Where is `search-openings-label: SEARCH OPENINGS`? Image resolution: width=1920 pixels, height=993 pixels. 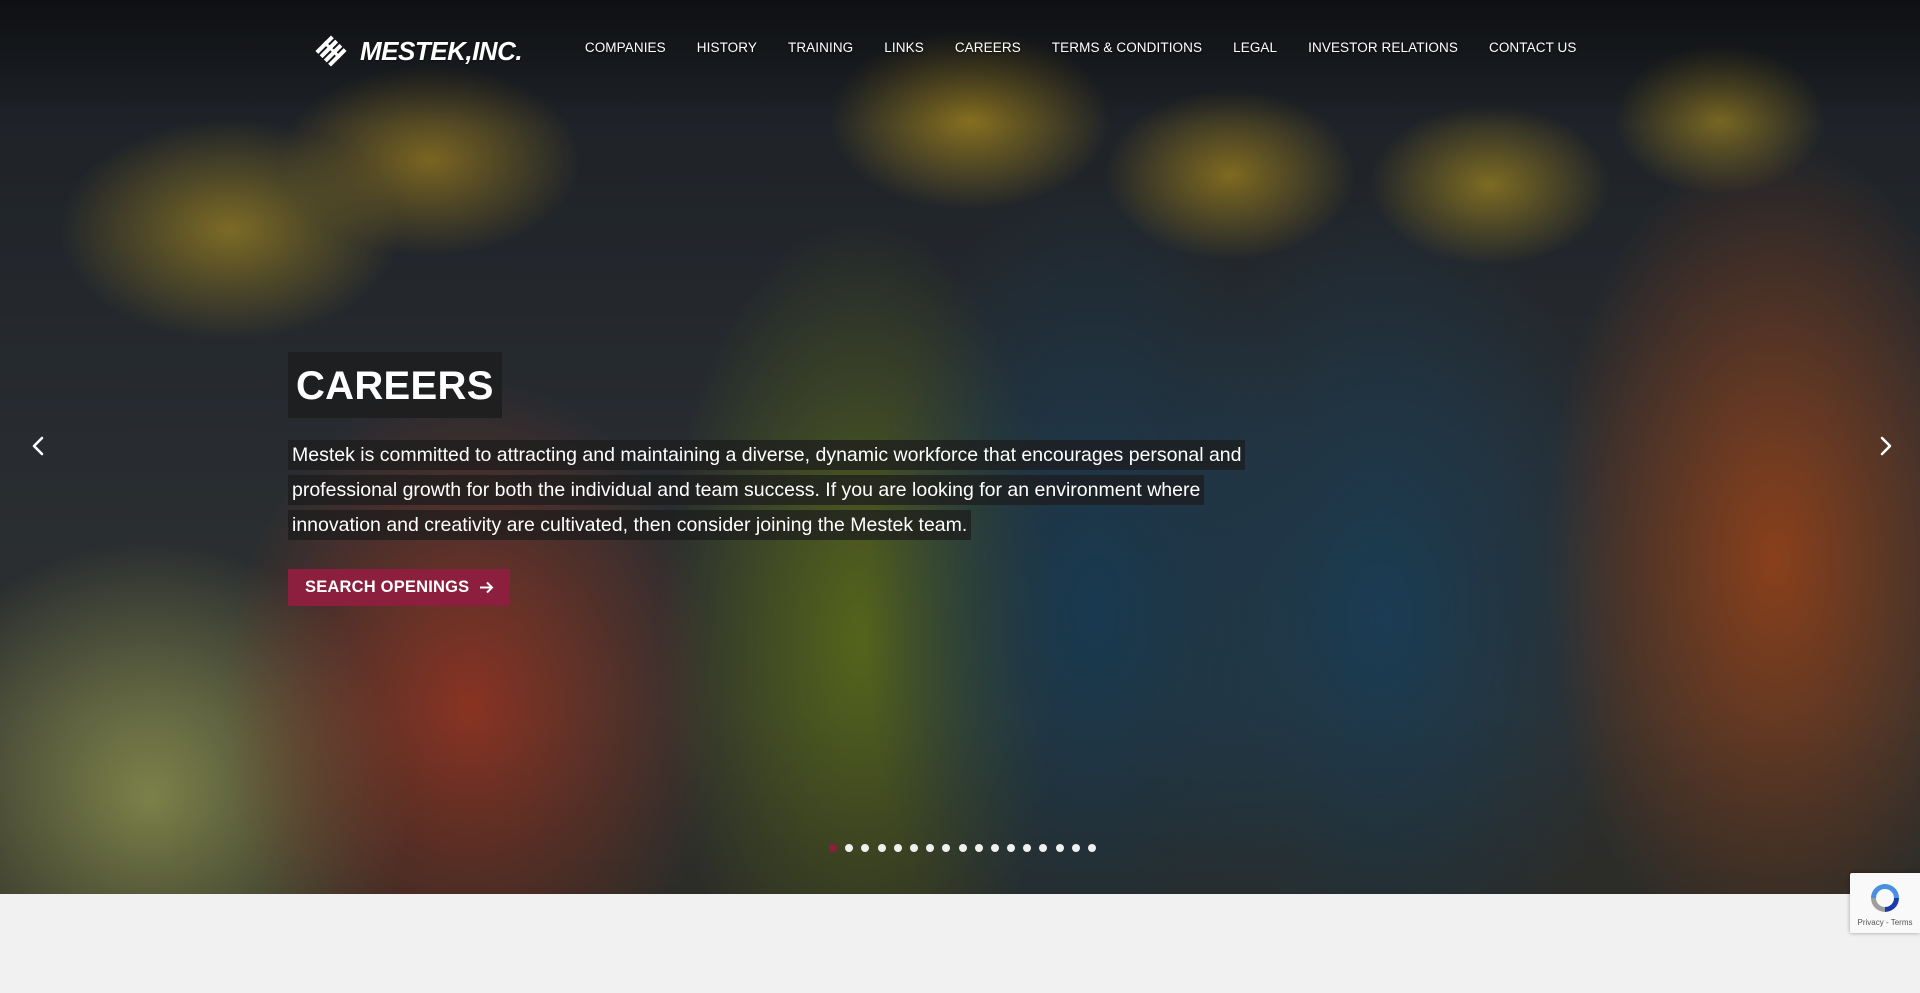
search-openings-label: SEARCH OPENINGS is located at coordinates (387, 587).